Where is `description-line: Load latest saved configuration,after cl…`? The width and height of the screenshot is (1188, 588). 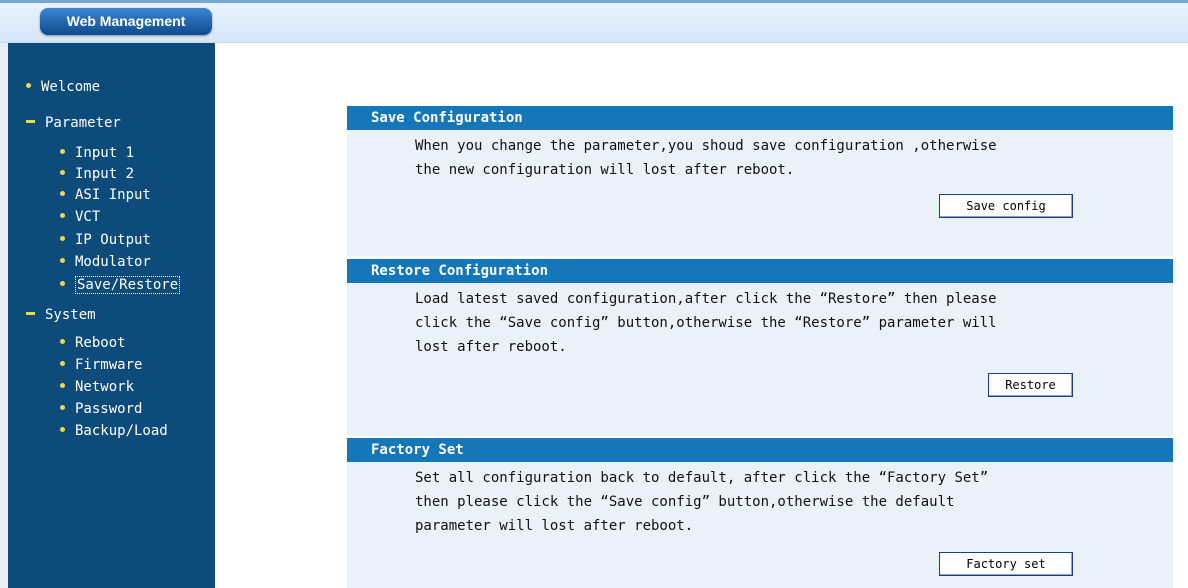 description-line: Load latest saved configuration,after cl… is located at coordinates (706, 299).